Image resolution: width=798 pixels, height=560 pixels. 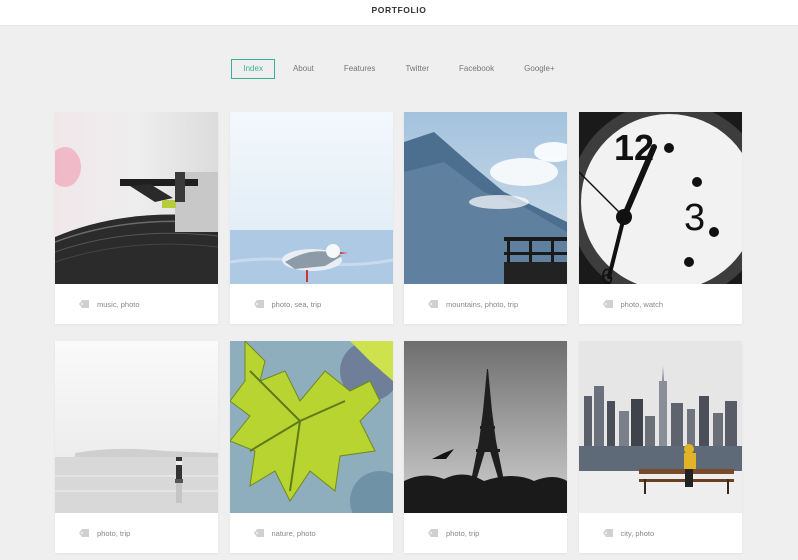 I want to click on card-tags: photo, watch, so click(x=642, y=304).